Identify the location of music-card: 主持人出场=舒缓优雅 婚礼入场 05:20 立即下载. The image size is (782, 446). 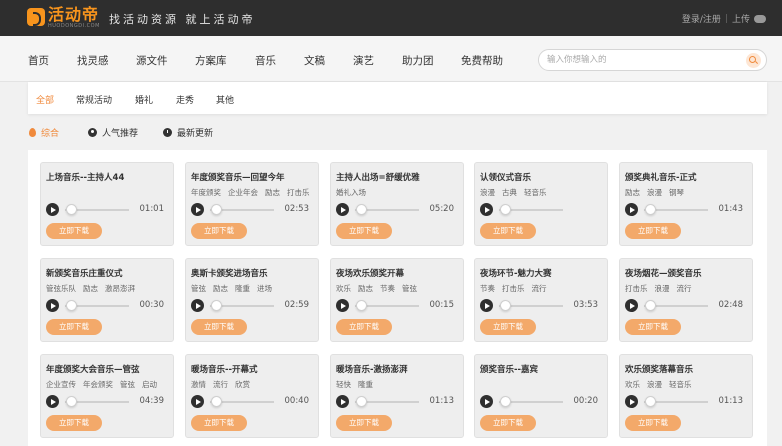
(397, 204).